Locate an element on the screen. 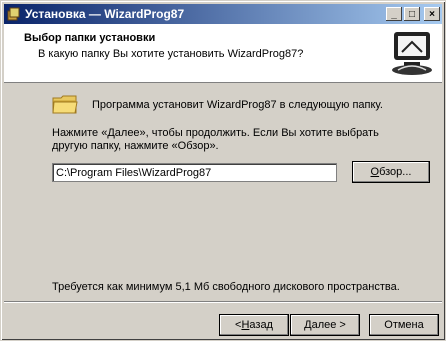 Image resolution: width=446 pixels, height=341 pixels. next-button: Далее > is located at coordinates (325, 325).